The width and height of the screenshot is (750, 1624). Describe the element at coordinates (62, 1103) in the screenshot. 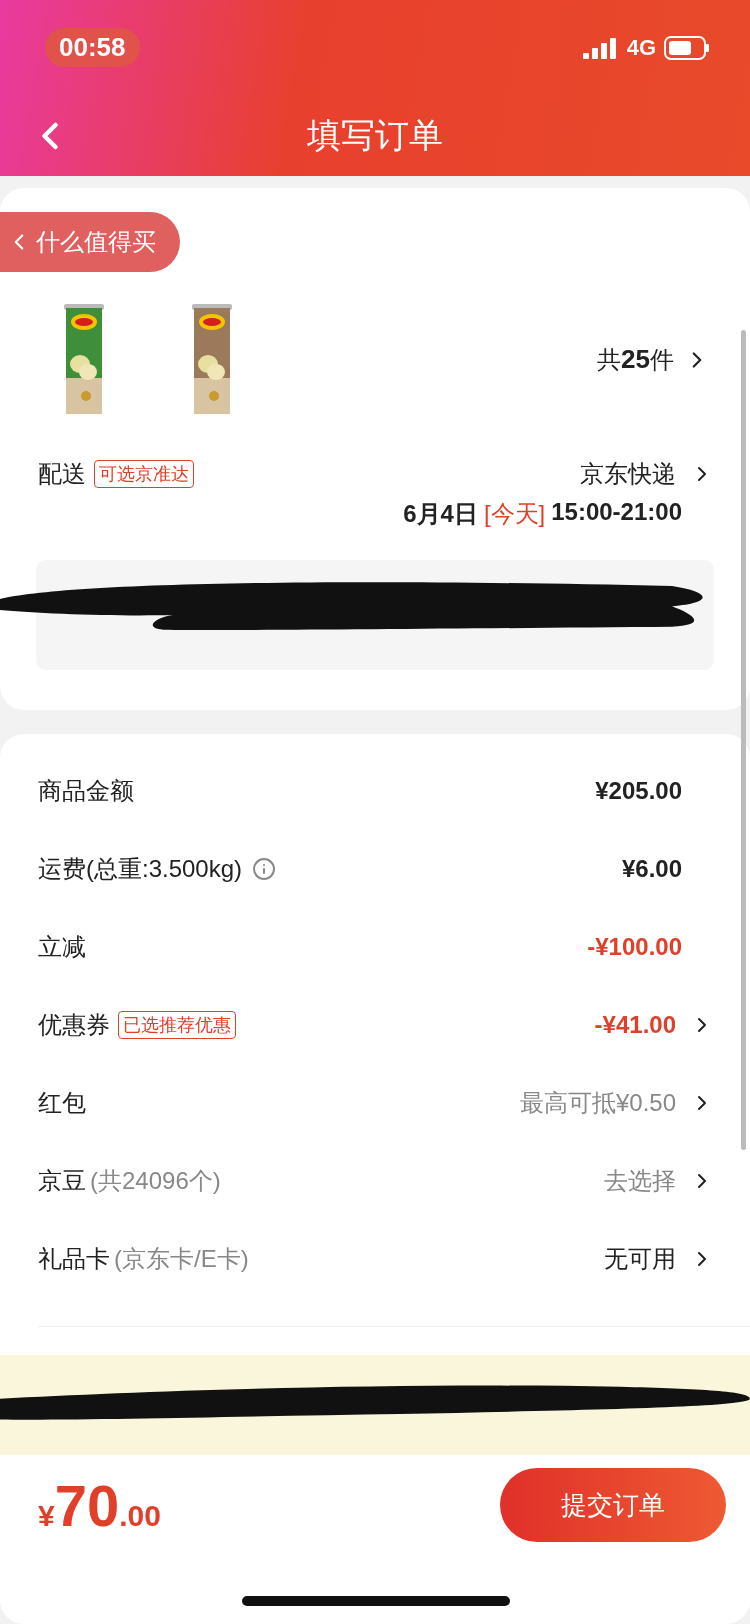

I see `fee-label: 红包` at that location.